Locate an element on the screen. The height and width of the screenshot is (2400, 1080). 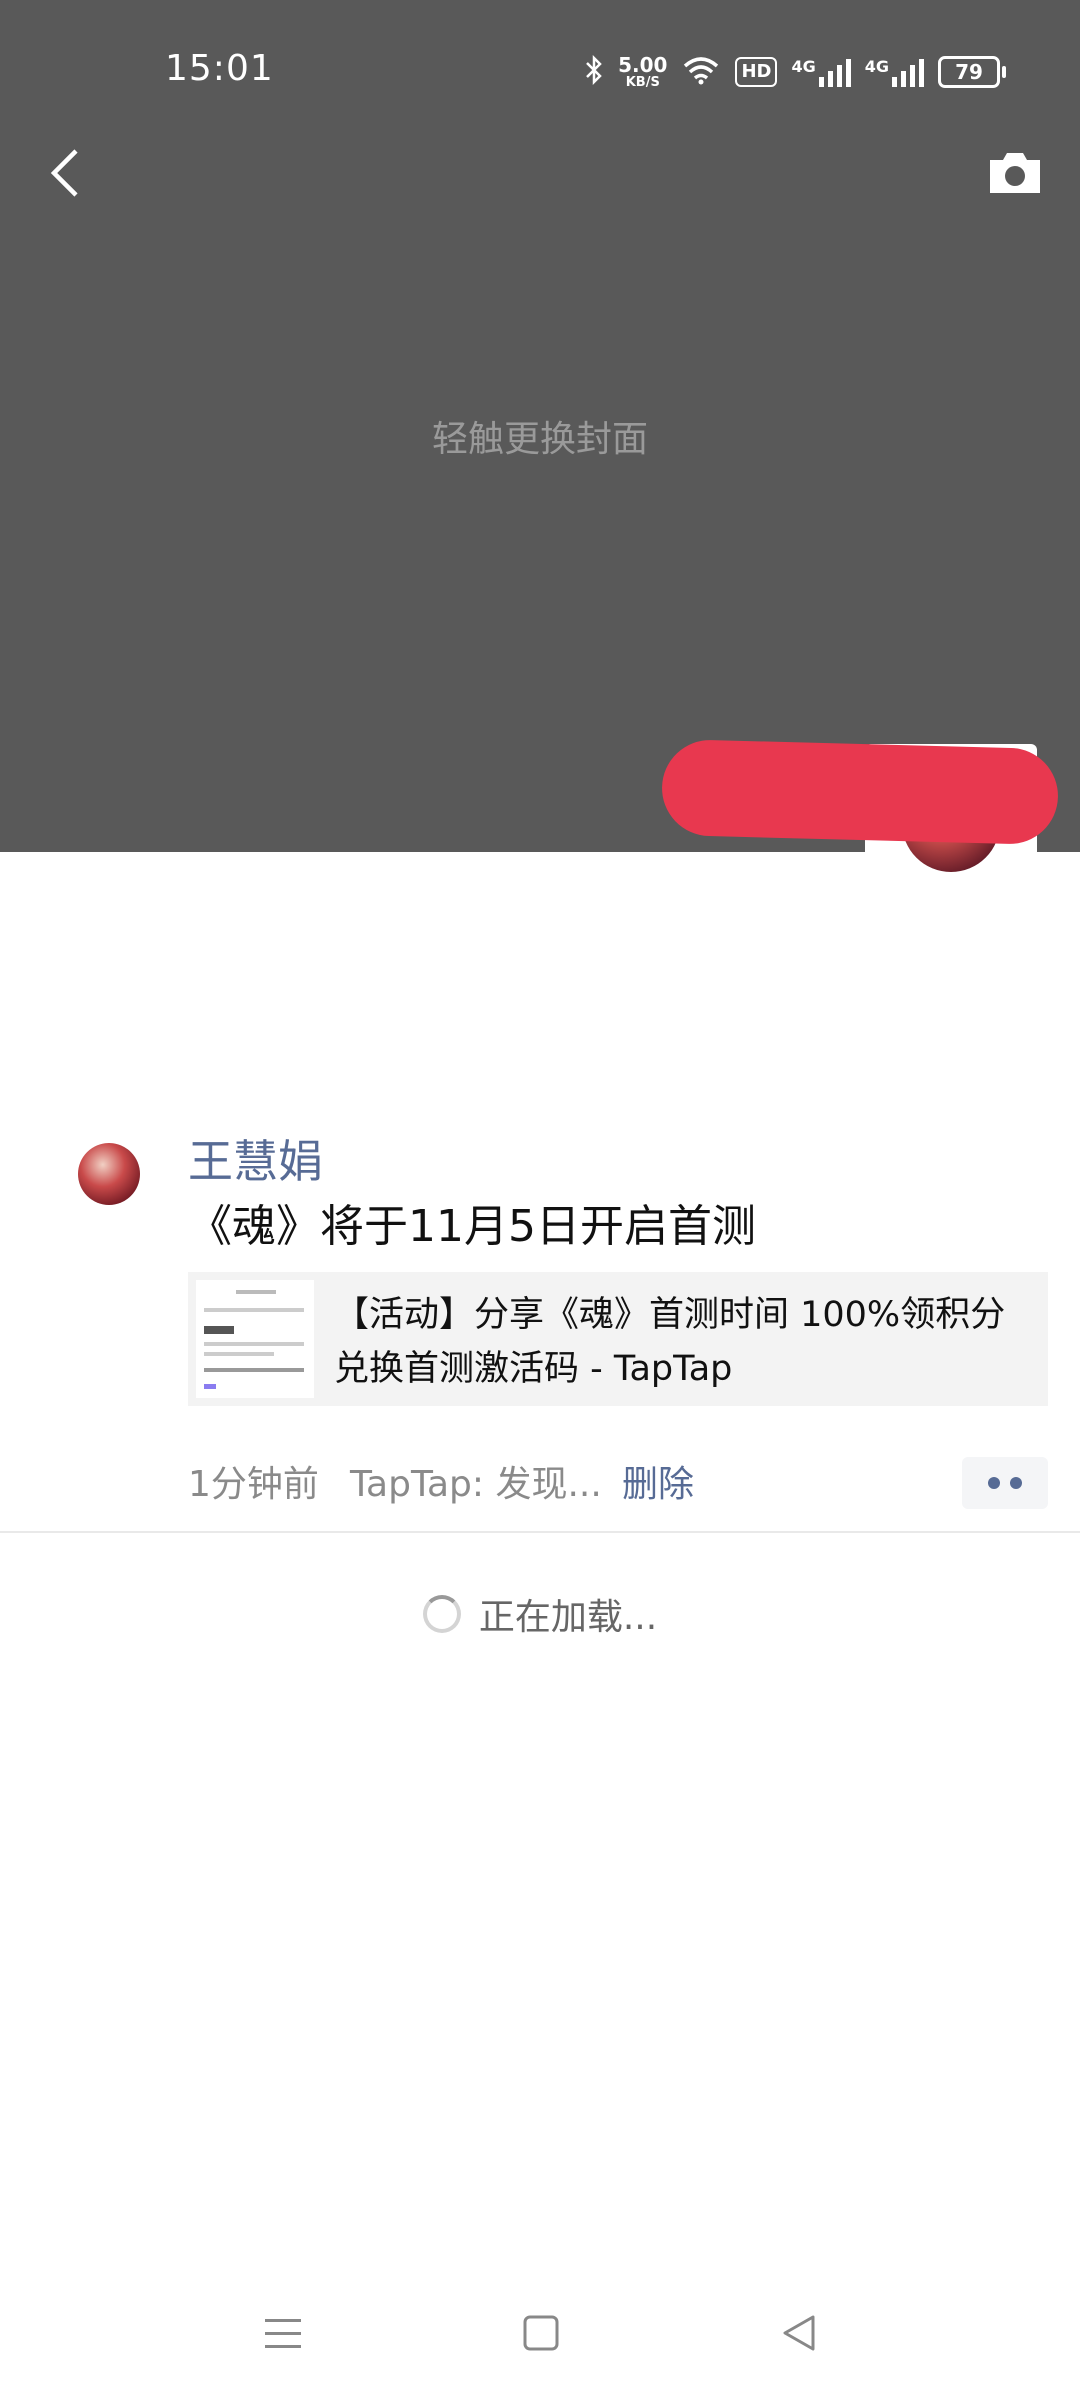
status-icons: 5.00 KB/S HD 4G 4G 79 is located at coordinates (795, 72).